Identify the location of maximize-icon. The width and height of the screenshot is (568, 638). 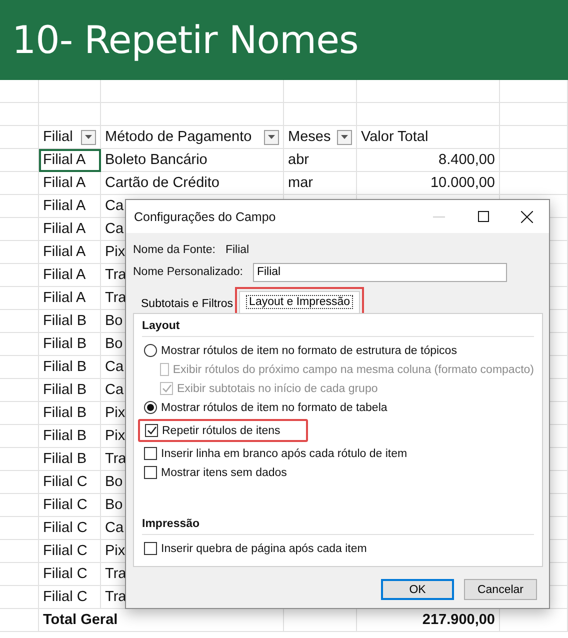
(483, 216).